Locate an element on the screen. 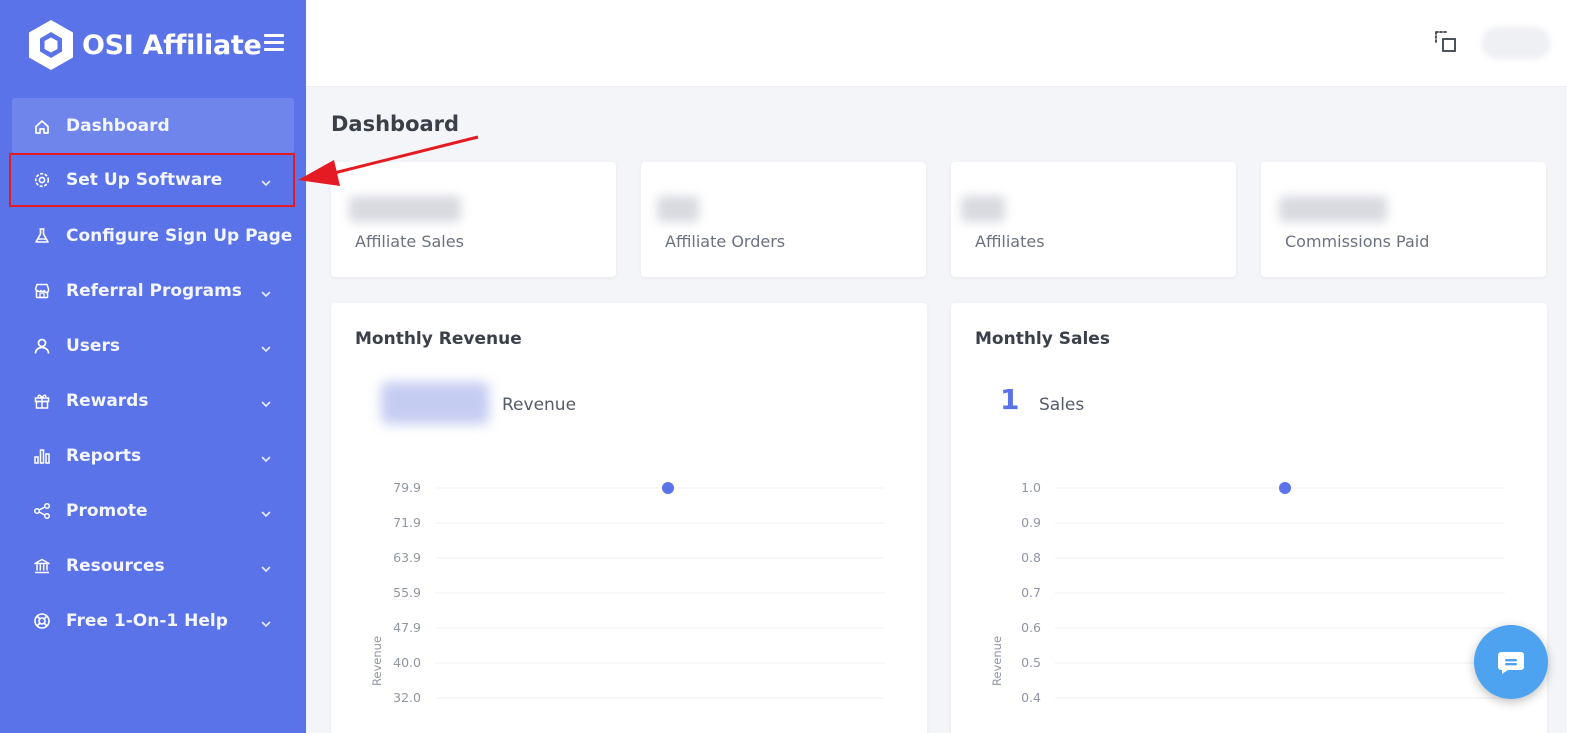  home-icon is located at coordinates (42, 126).